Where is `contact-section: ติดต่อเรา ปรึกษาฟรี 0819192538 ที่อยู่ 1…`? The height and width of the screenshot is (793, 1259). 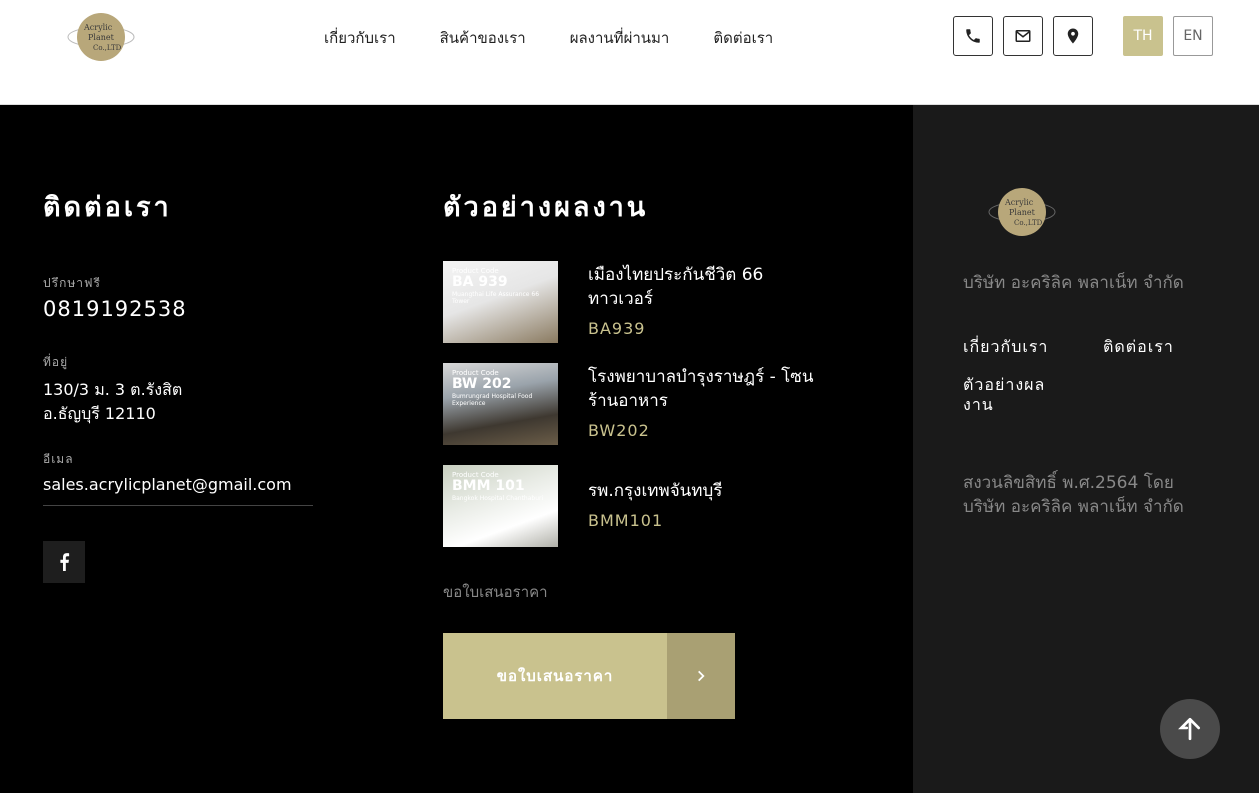 contact-section: ติดต่อเรา ปรึกษาฟรี 0819192538 ที่อยู่ 1… is located at coordinates (178, 339).